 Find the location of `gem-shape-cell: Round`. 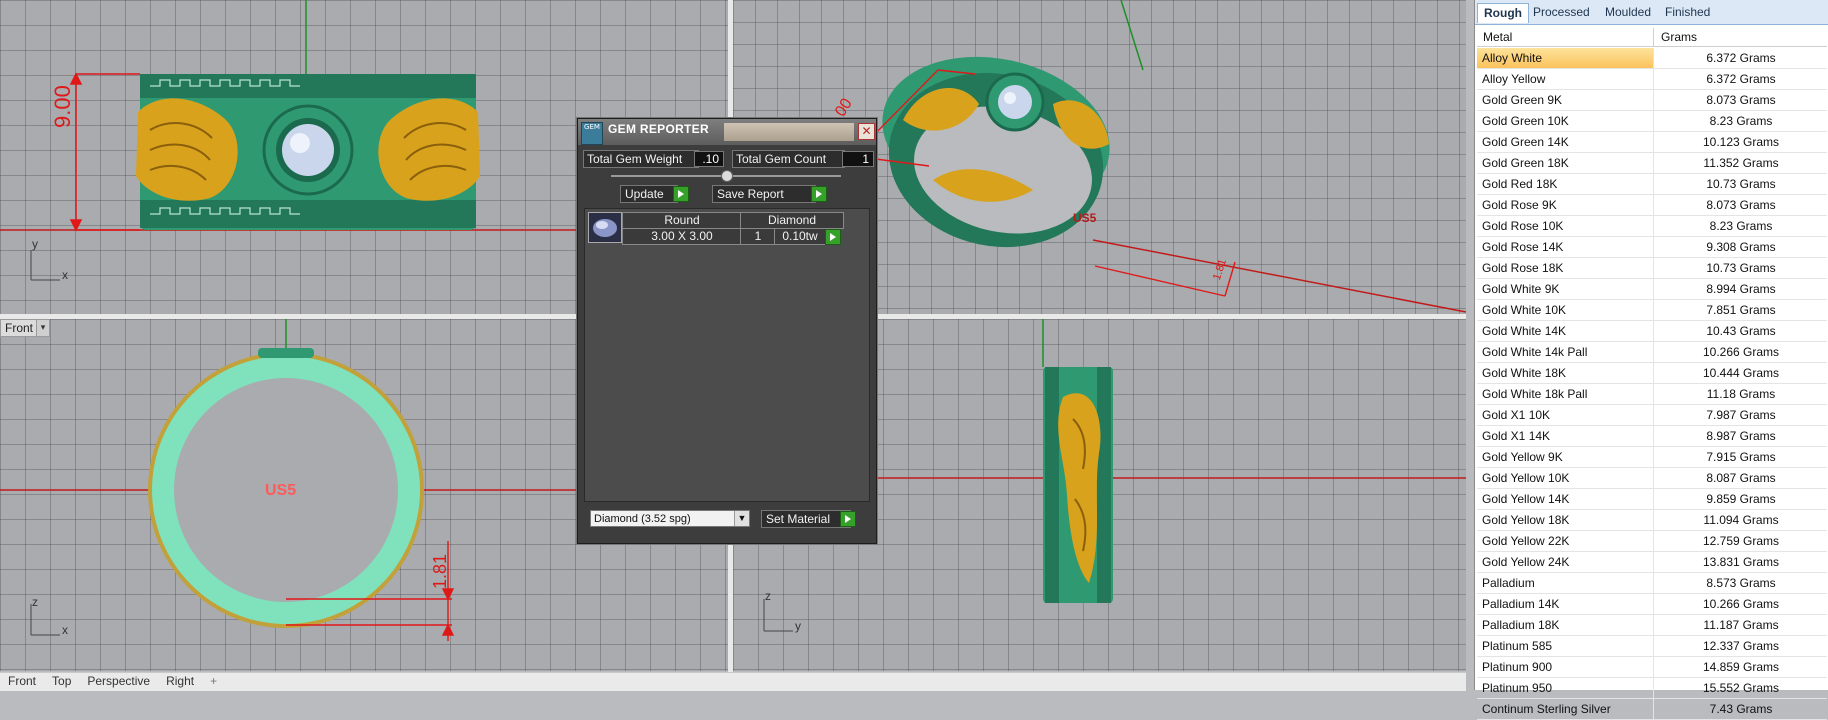

gem-shape-cell: Round is located at coordinates (682, 220).